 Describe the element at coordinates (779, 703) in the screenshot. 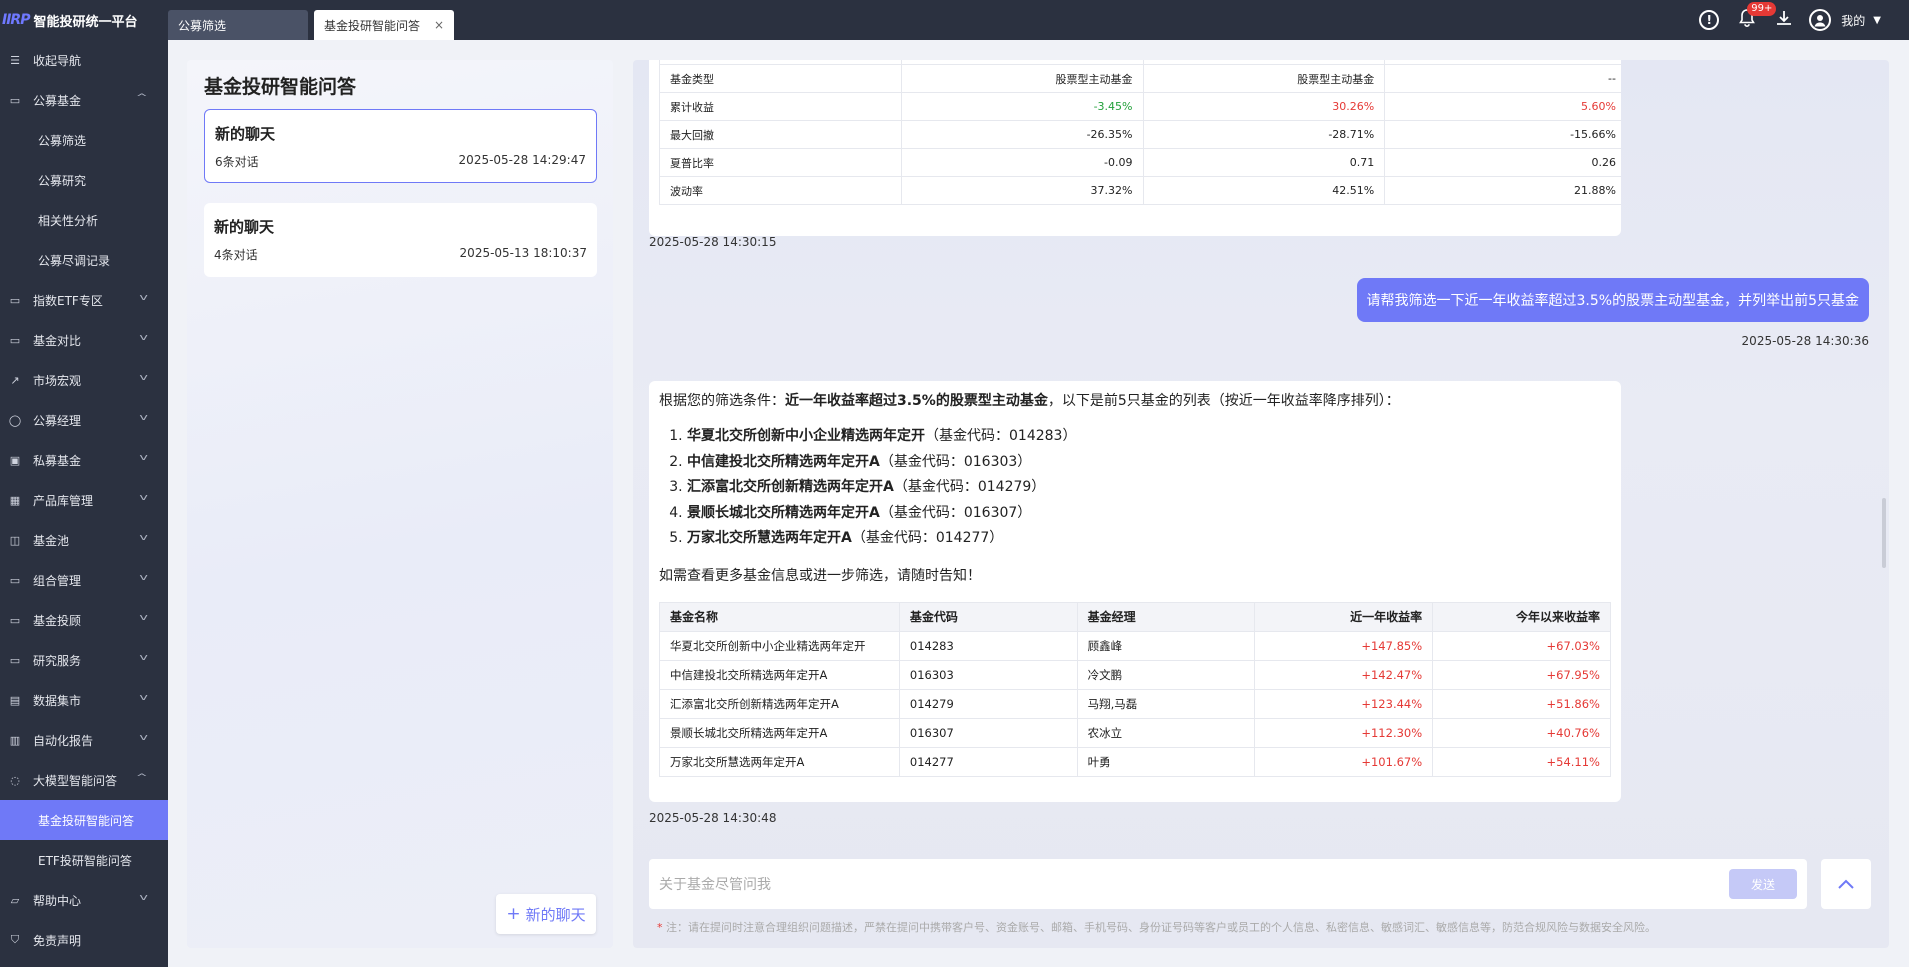

I see `table-cell: 汇添富北交所创新精选两年定开A` at that location.